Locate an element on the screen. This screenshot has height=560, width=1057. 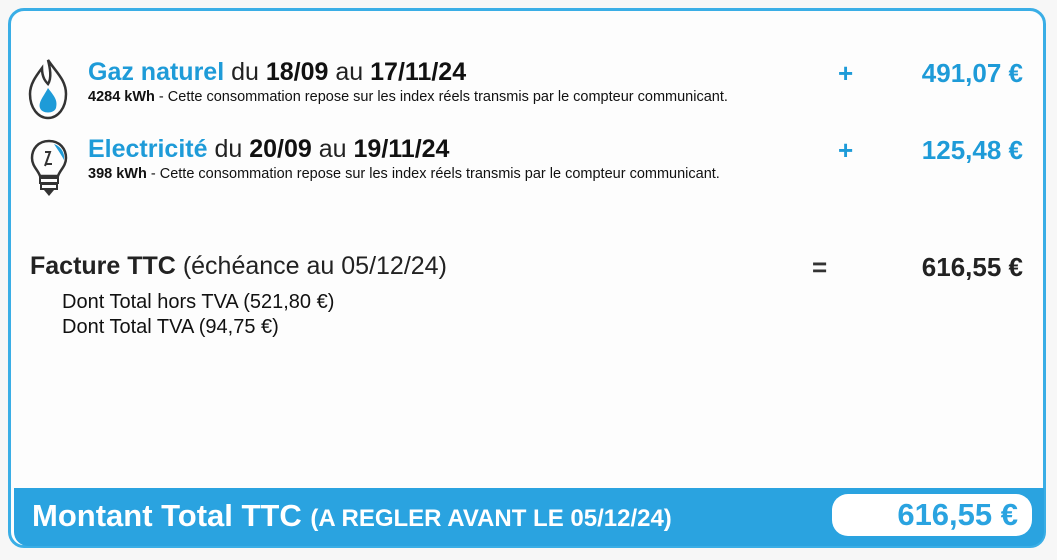
flame-icon is located at coordinates (48, 91).